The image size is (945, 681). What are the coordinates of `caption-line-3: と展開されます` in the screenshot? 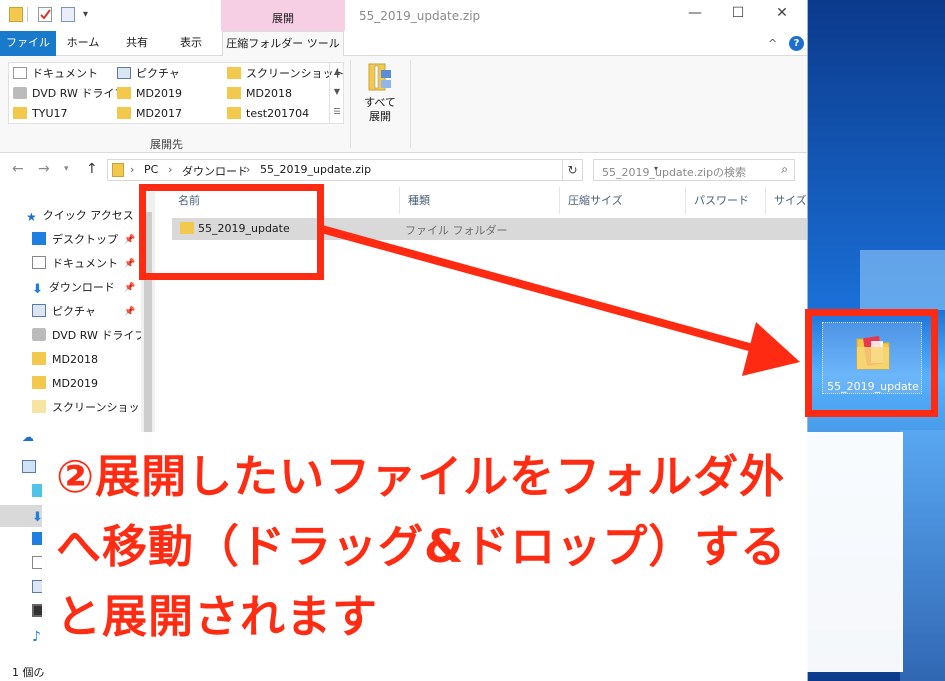 It's located at (217, 616).